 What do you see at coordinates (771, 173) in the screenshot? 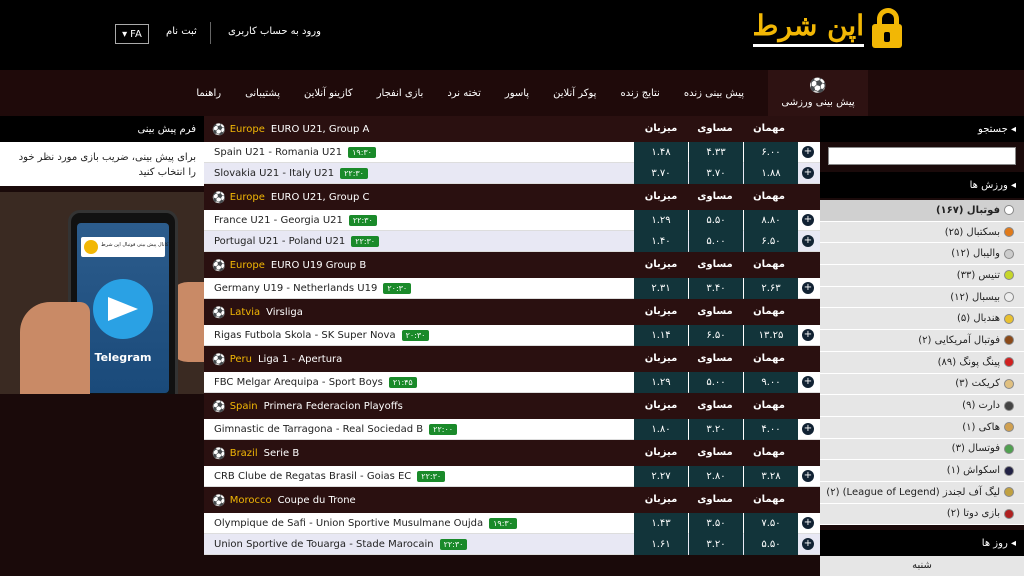
I see `odds-guest: ۱.۸۸` at bounding box center [771, 173].